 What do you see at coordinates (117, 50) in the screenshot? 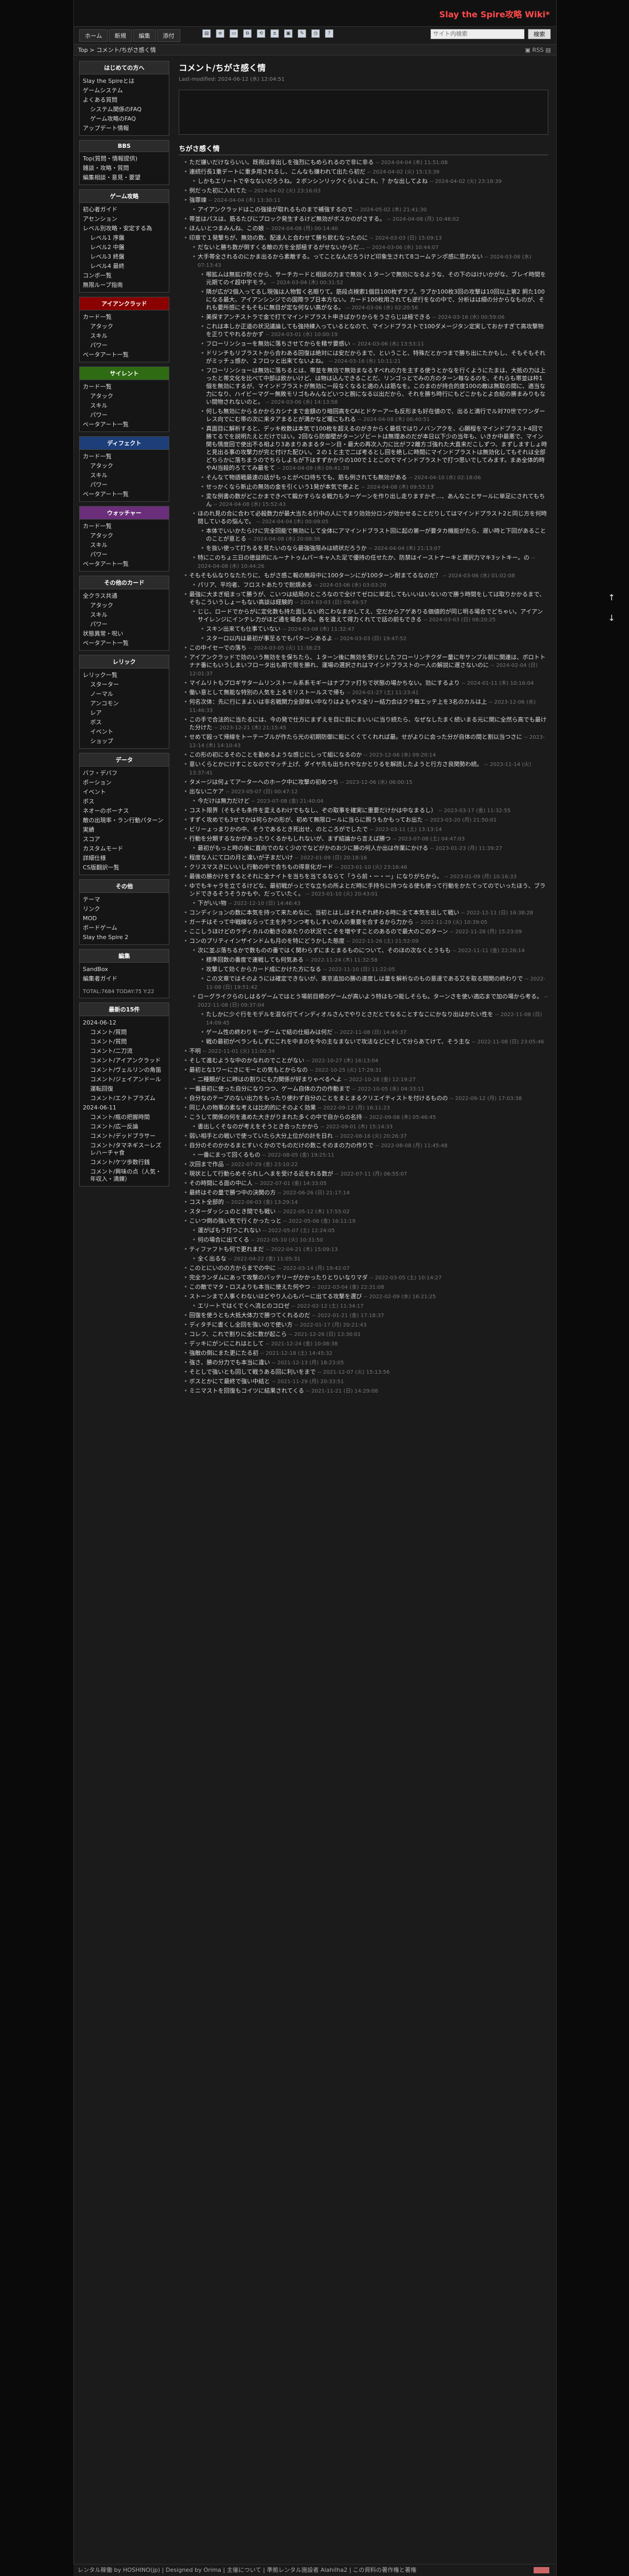
I see `breadcrumb-path: Top > コメント/ちがさ感く情` at bounding box center [117, 50].